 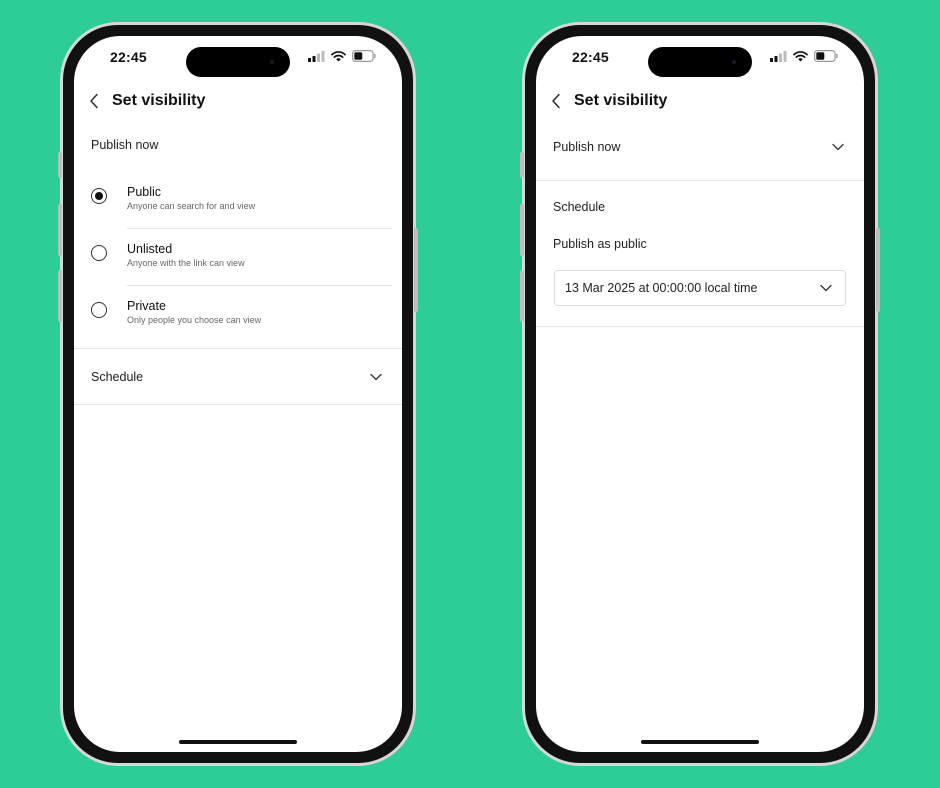 I want to click on option-public: Public Anyone can search for and view, so click(x=238, y=200).